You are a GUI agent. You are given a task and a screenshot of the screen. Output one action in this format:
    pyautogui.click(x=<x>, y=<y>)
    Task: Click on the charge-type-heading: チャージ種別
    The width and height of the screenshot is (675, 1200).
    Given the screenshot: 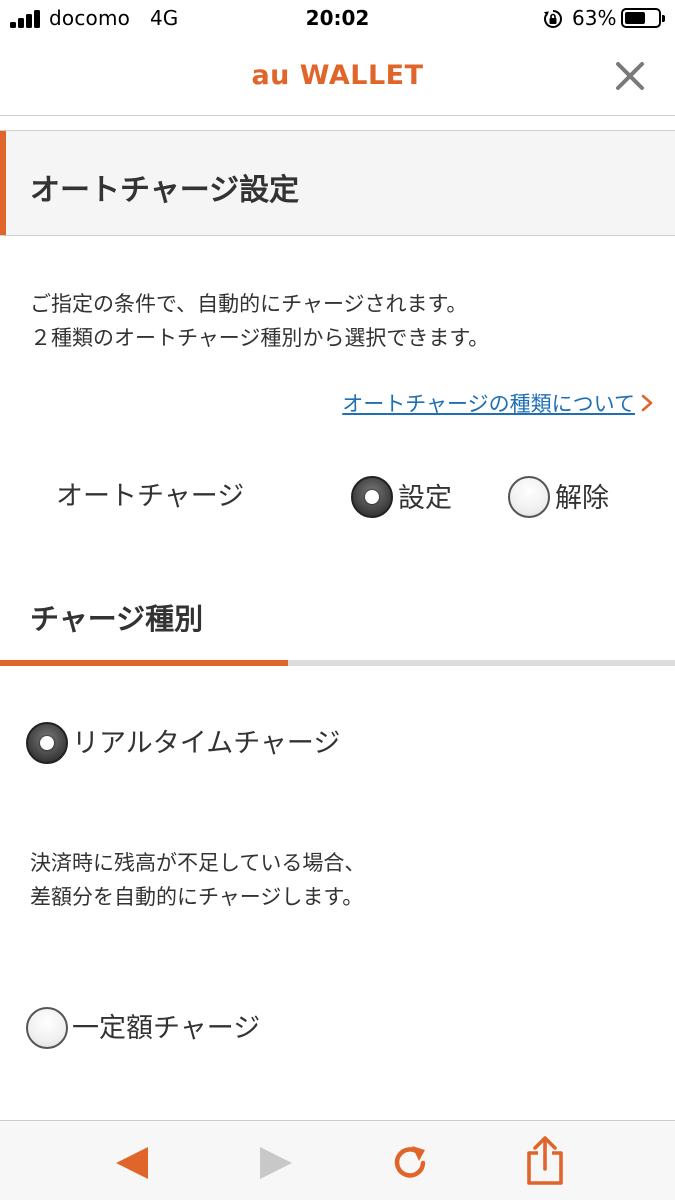 What is the action you would take?
    pyautogui.click(x=117, y=619)
    